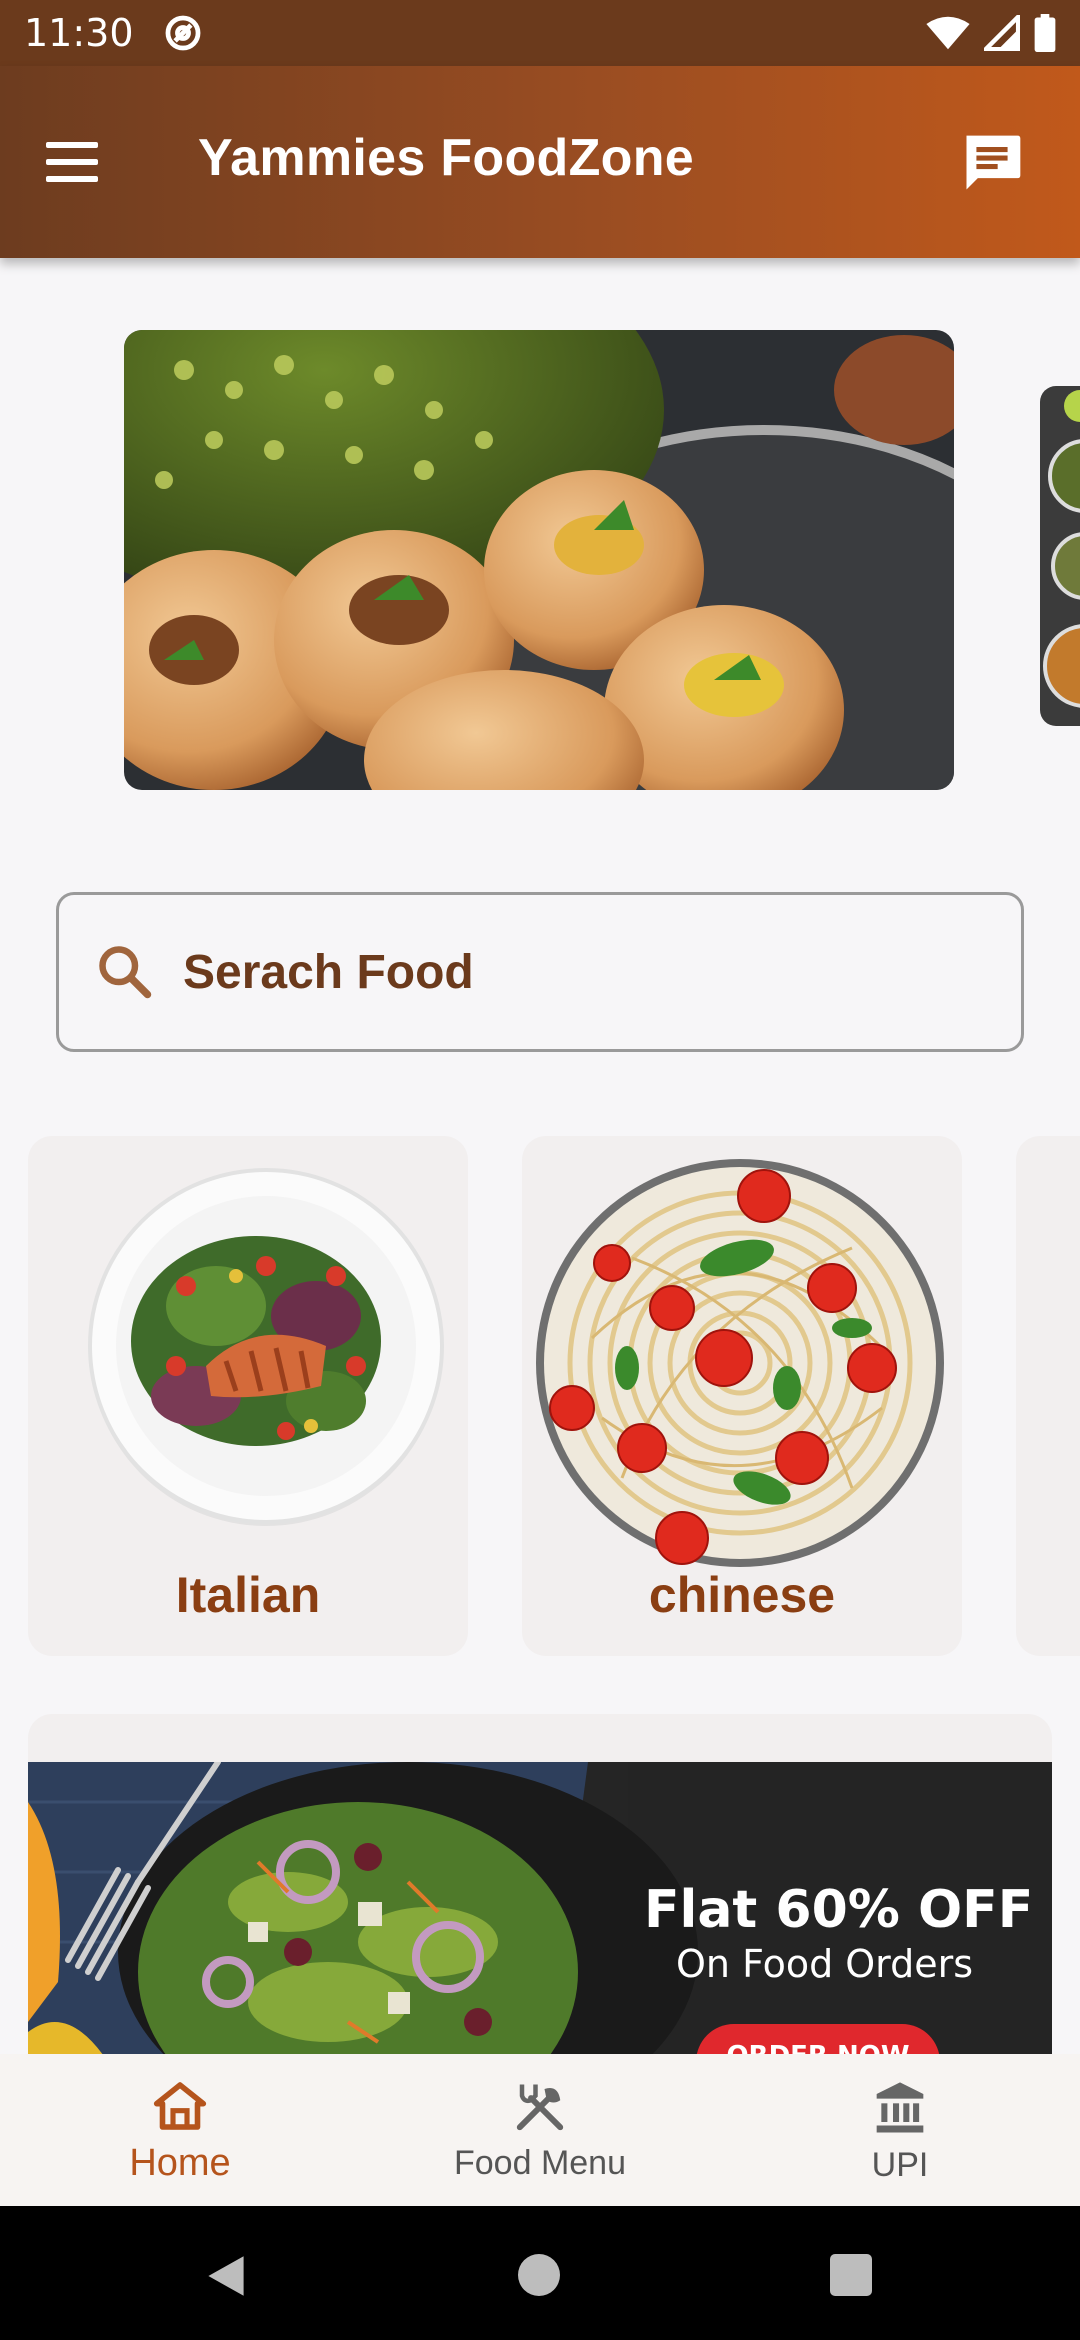 Image resolution: width=1080 pixels, height=2340 pixels. What do you see at coordinates (839, 1910) in the screenshot?
I see `promo-title: Flat 60% OFF` at bounding box center [839, 1910].